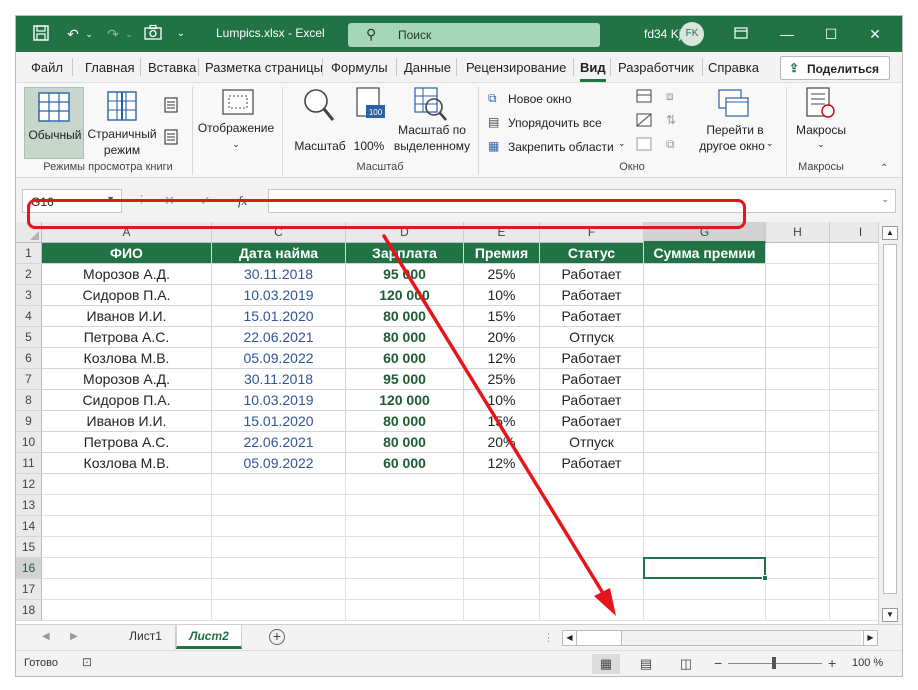 Image resolution: width=918 pixels, height=690 pixels. Describe the element at coordinates (492, 98) in the screenshot. I see `new-window-icon: ⧉` at that location.